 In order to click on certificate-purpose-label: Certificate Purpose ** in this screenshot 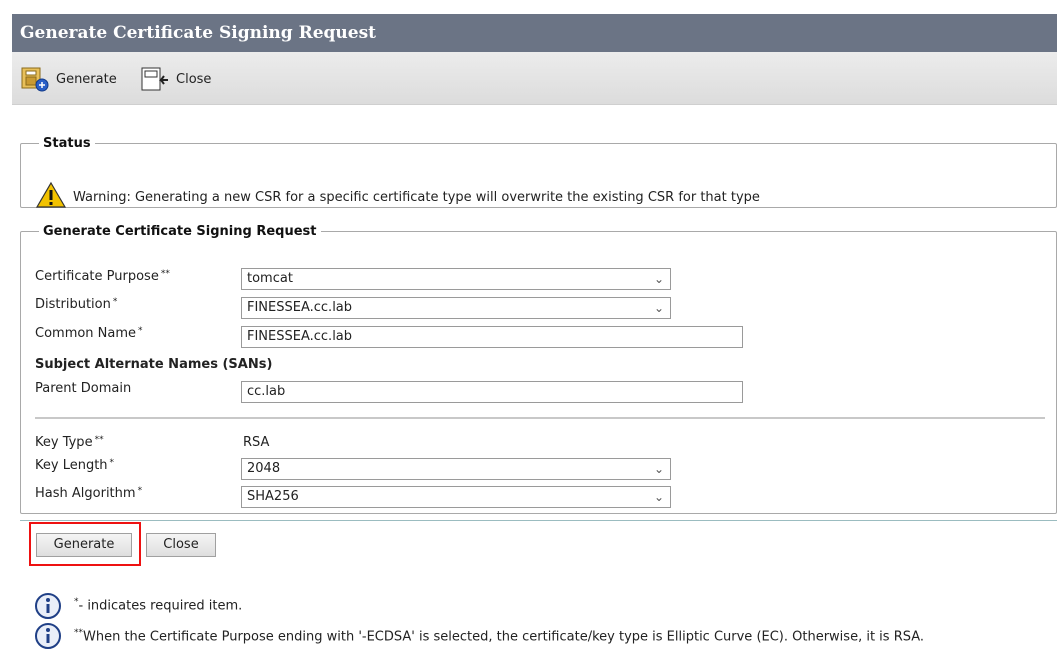, I will do `click(102, 276)`.